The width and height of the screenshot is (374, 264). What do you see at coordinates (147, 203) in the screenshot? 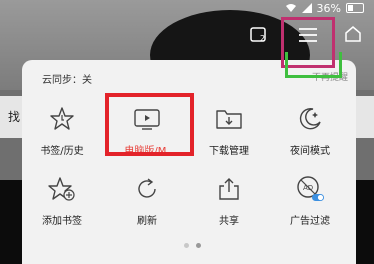
I see `menu-item-refresh: 刷新` at bounding box center [147, 203].